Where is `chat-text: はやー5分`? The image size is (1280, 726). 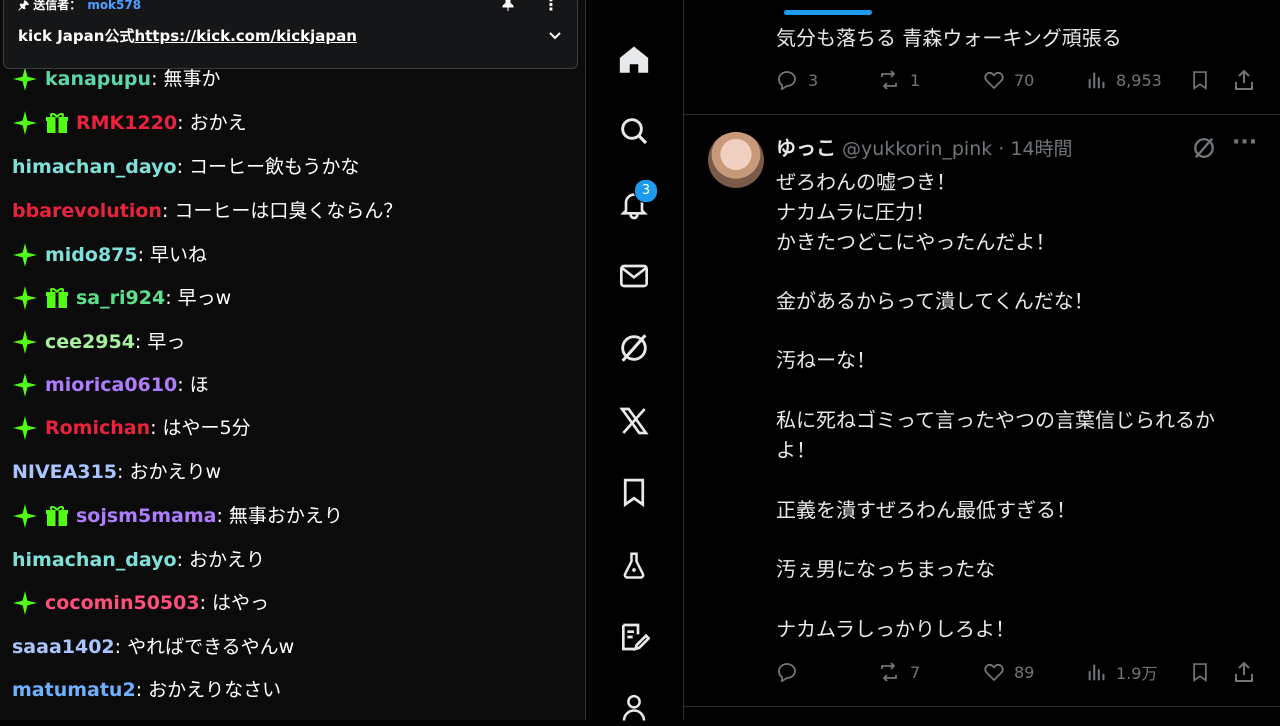
chat-text: はやー5分 is located at coordinates (206, 428).